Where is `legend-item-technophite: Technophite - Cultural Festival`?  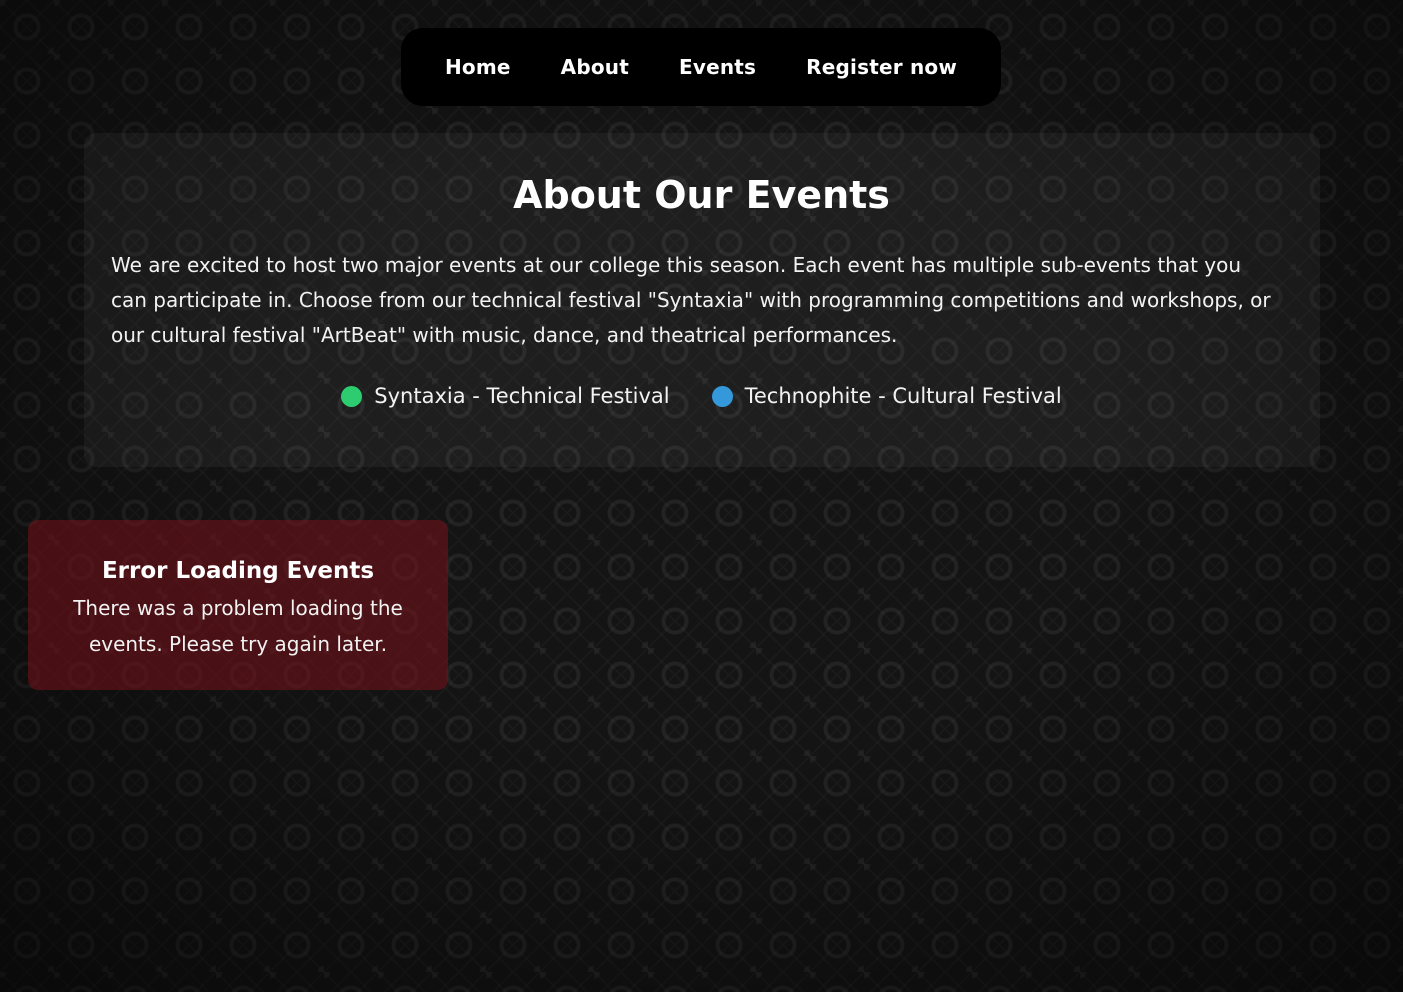 legend-item-technophite: Technophite - Cultural Festival is located at coordinates (886, 396).